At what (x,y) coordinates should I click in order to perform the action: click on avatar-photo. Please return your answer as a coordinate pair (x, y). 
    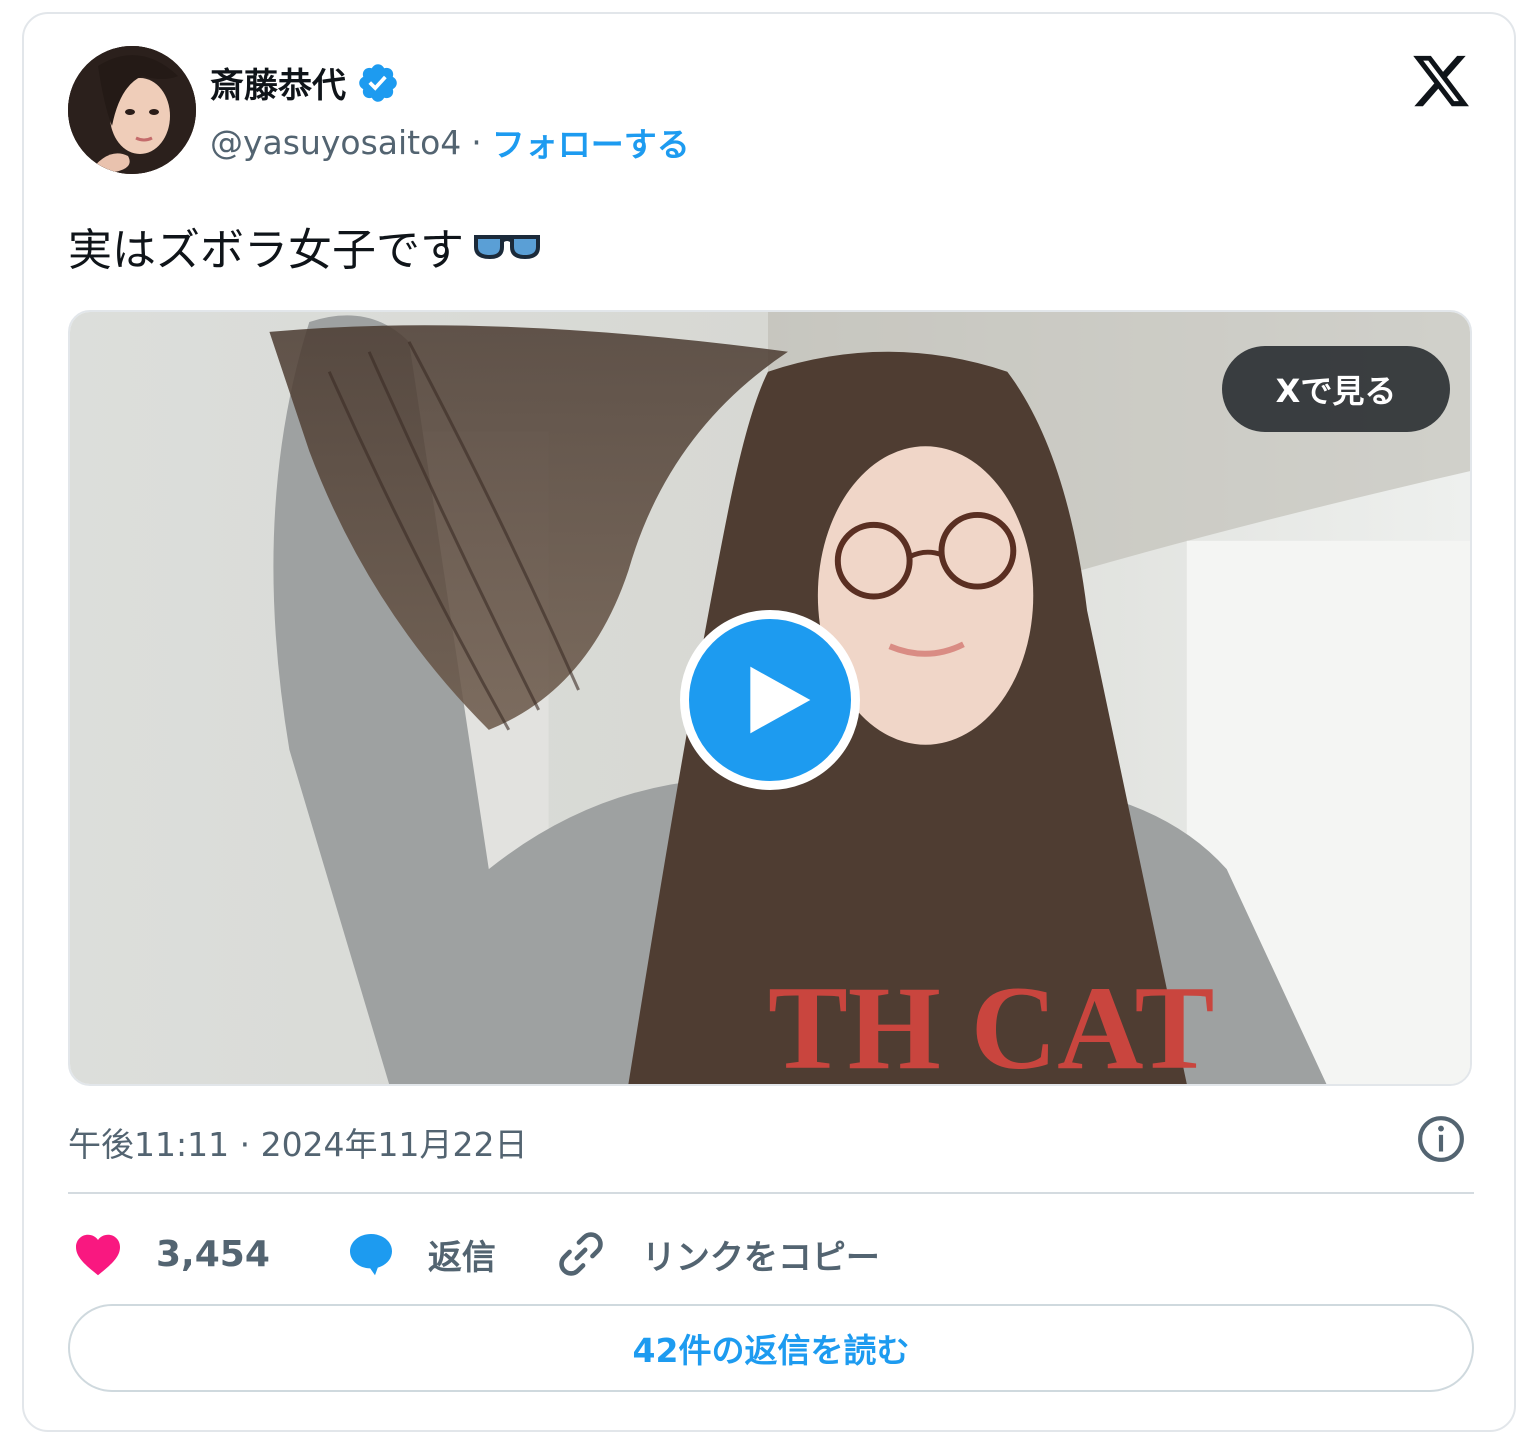
    Looking at the image, I should click on (132, 110).